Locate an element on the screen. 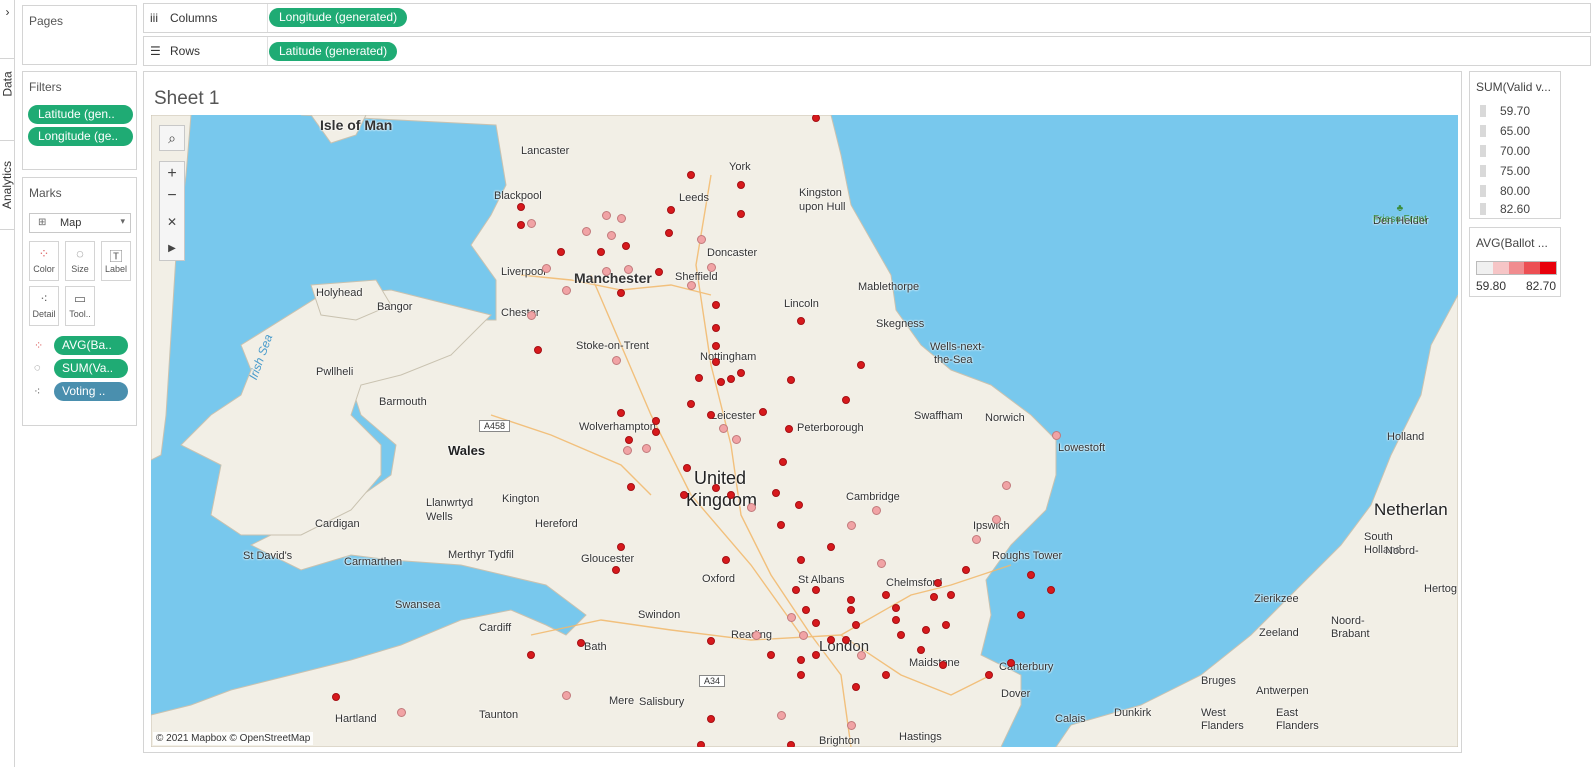 The height and width of the screenshot is (767, 1591). rows-pill-latitude: Latitude (generated) is located at coordinates (333, 51).